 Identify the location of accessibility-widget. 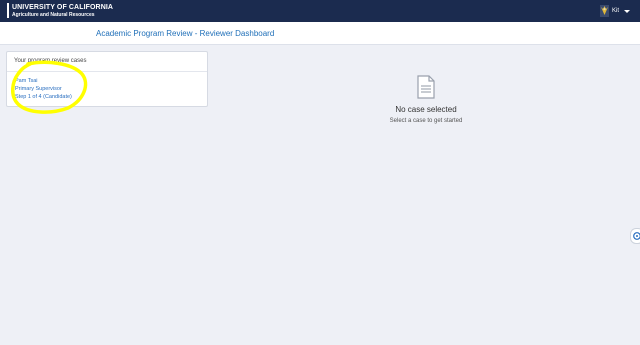
(635, 236).